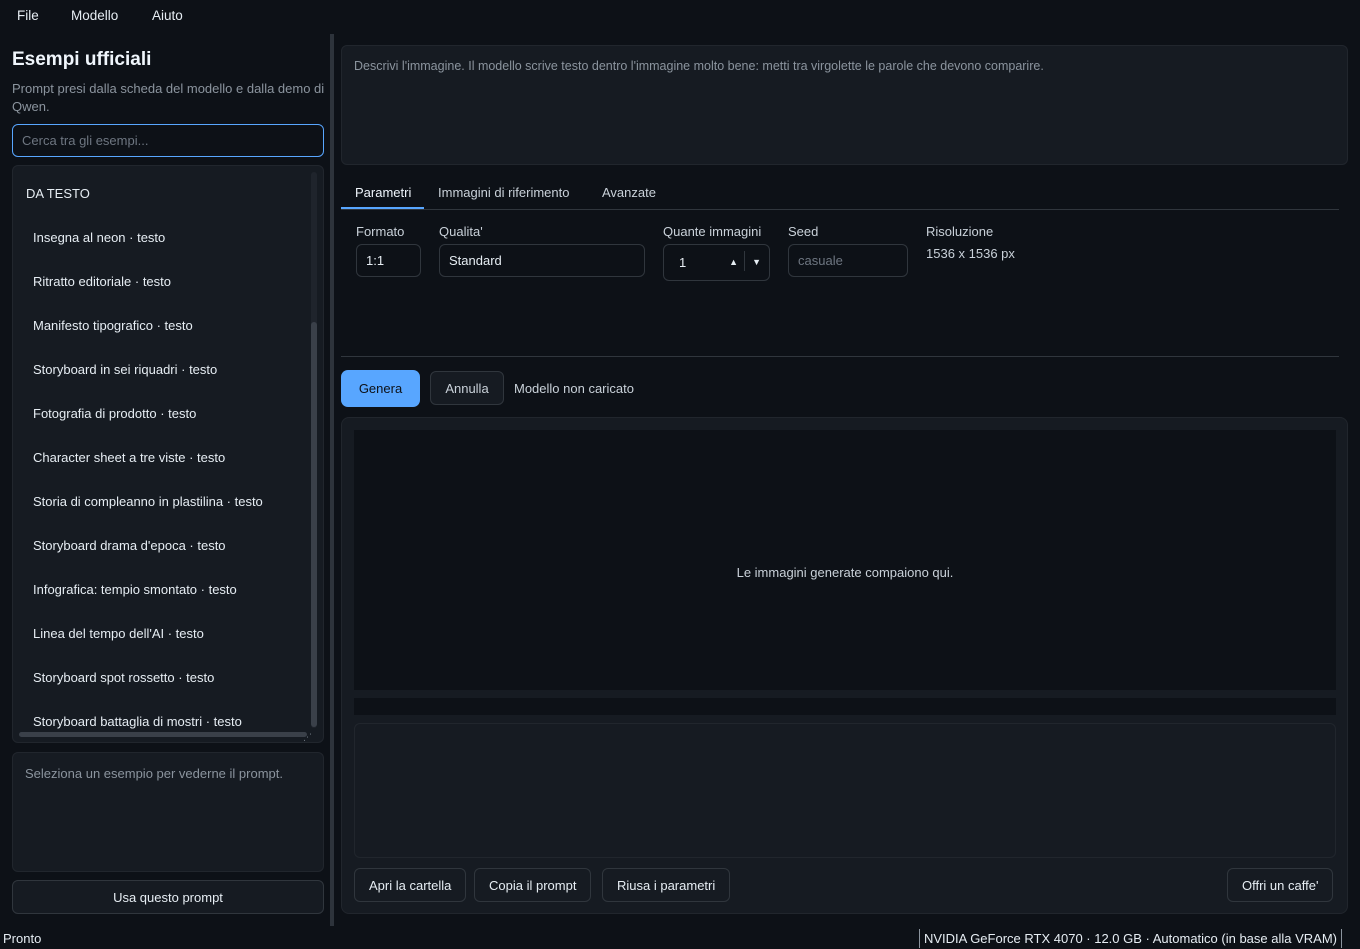 The image size is (1360, 949). Describe the element at coordinates (380, 231) in the screenshot. I see `format-label: Formato` at that location.